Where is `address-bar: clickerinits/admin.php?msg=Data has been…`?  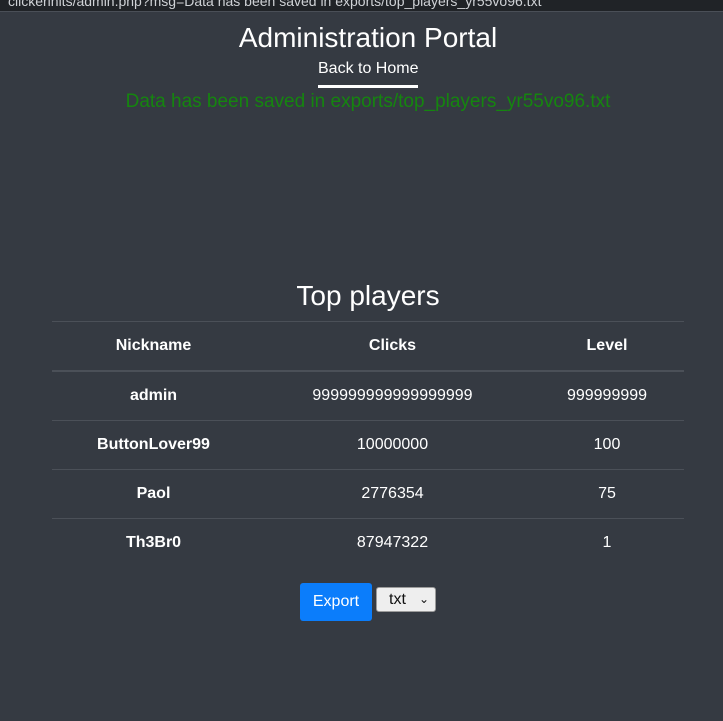
address-bar: clickerinits/admin.php?msg=Data has been… is located at coordinates (361, 6).